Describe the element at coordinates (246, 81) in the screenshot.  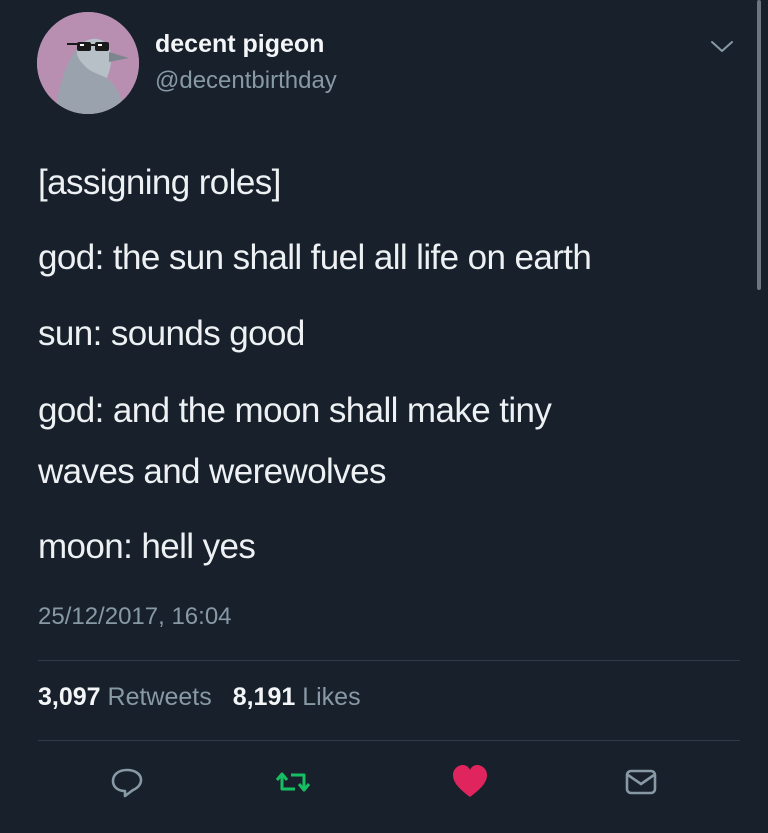
I see `user-handle: @decentbirthday` at that location.